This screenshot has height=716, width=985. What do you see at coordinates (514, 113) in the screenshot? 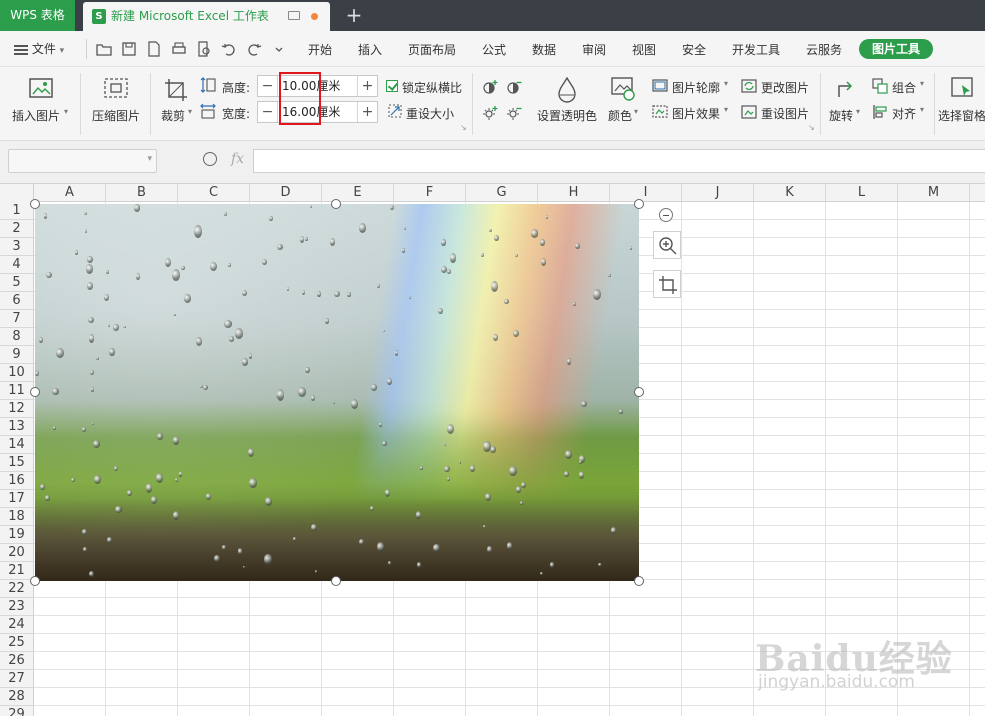
I see `decrease-brightness-icon` at bounding box center [514, 113].